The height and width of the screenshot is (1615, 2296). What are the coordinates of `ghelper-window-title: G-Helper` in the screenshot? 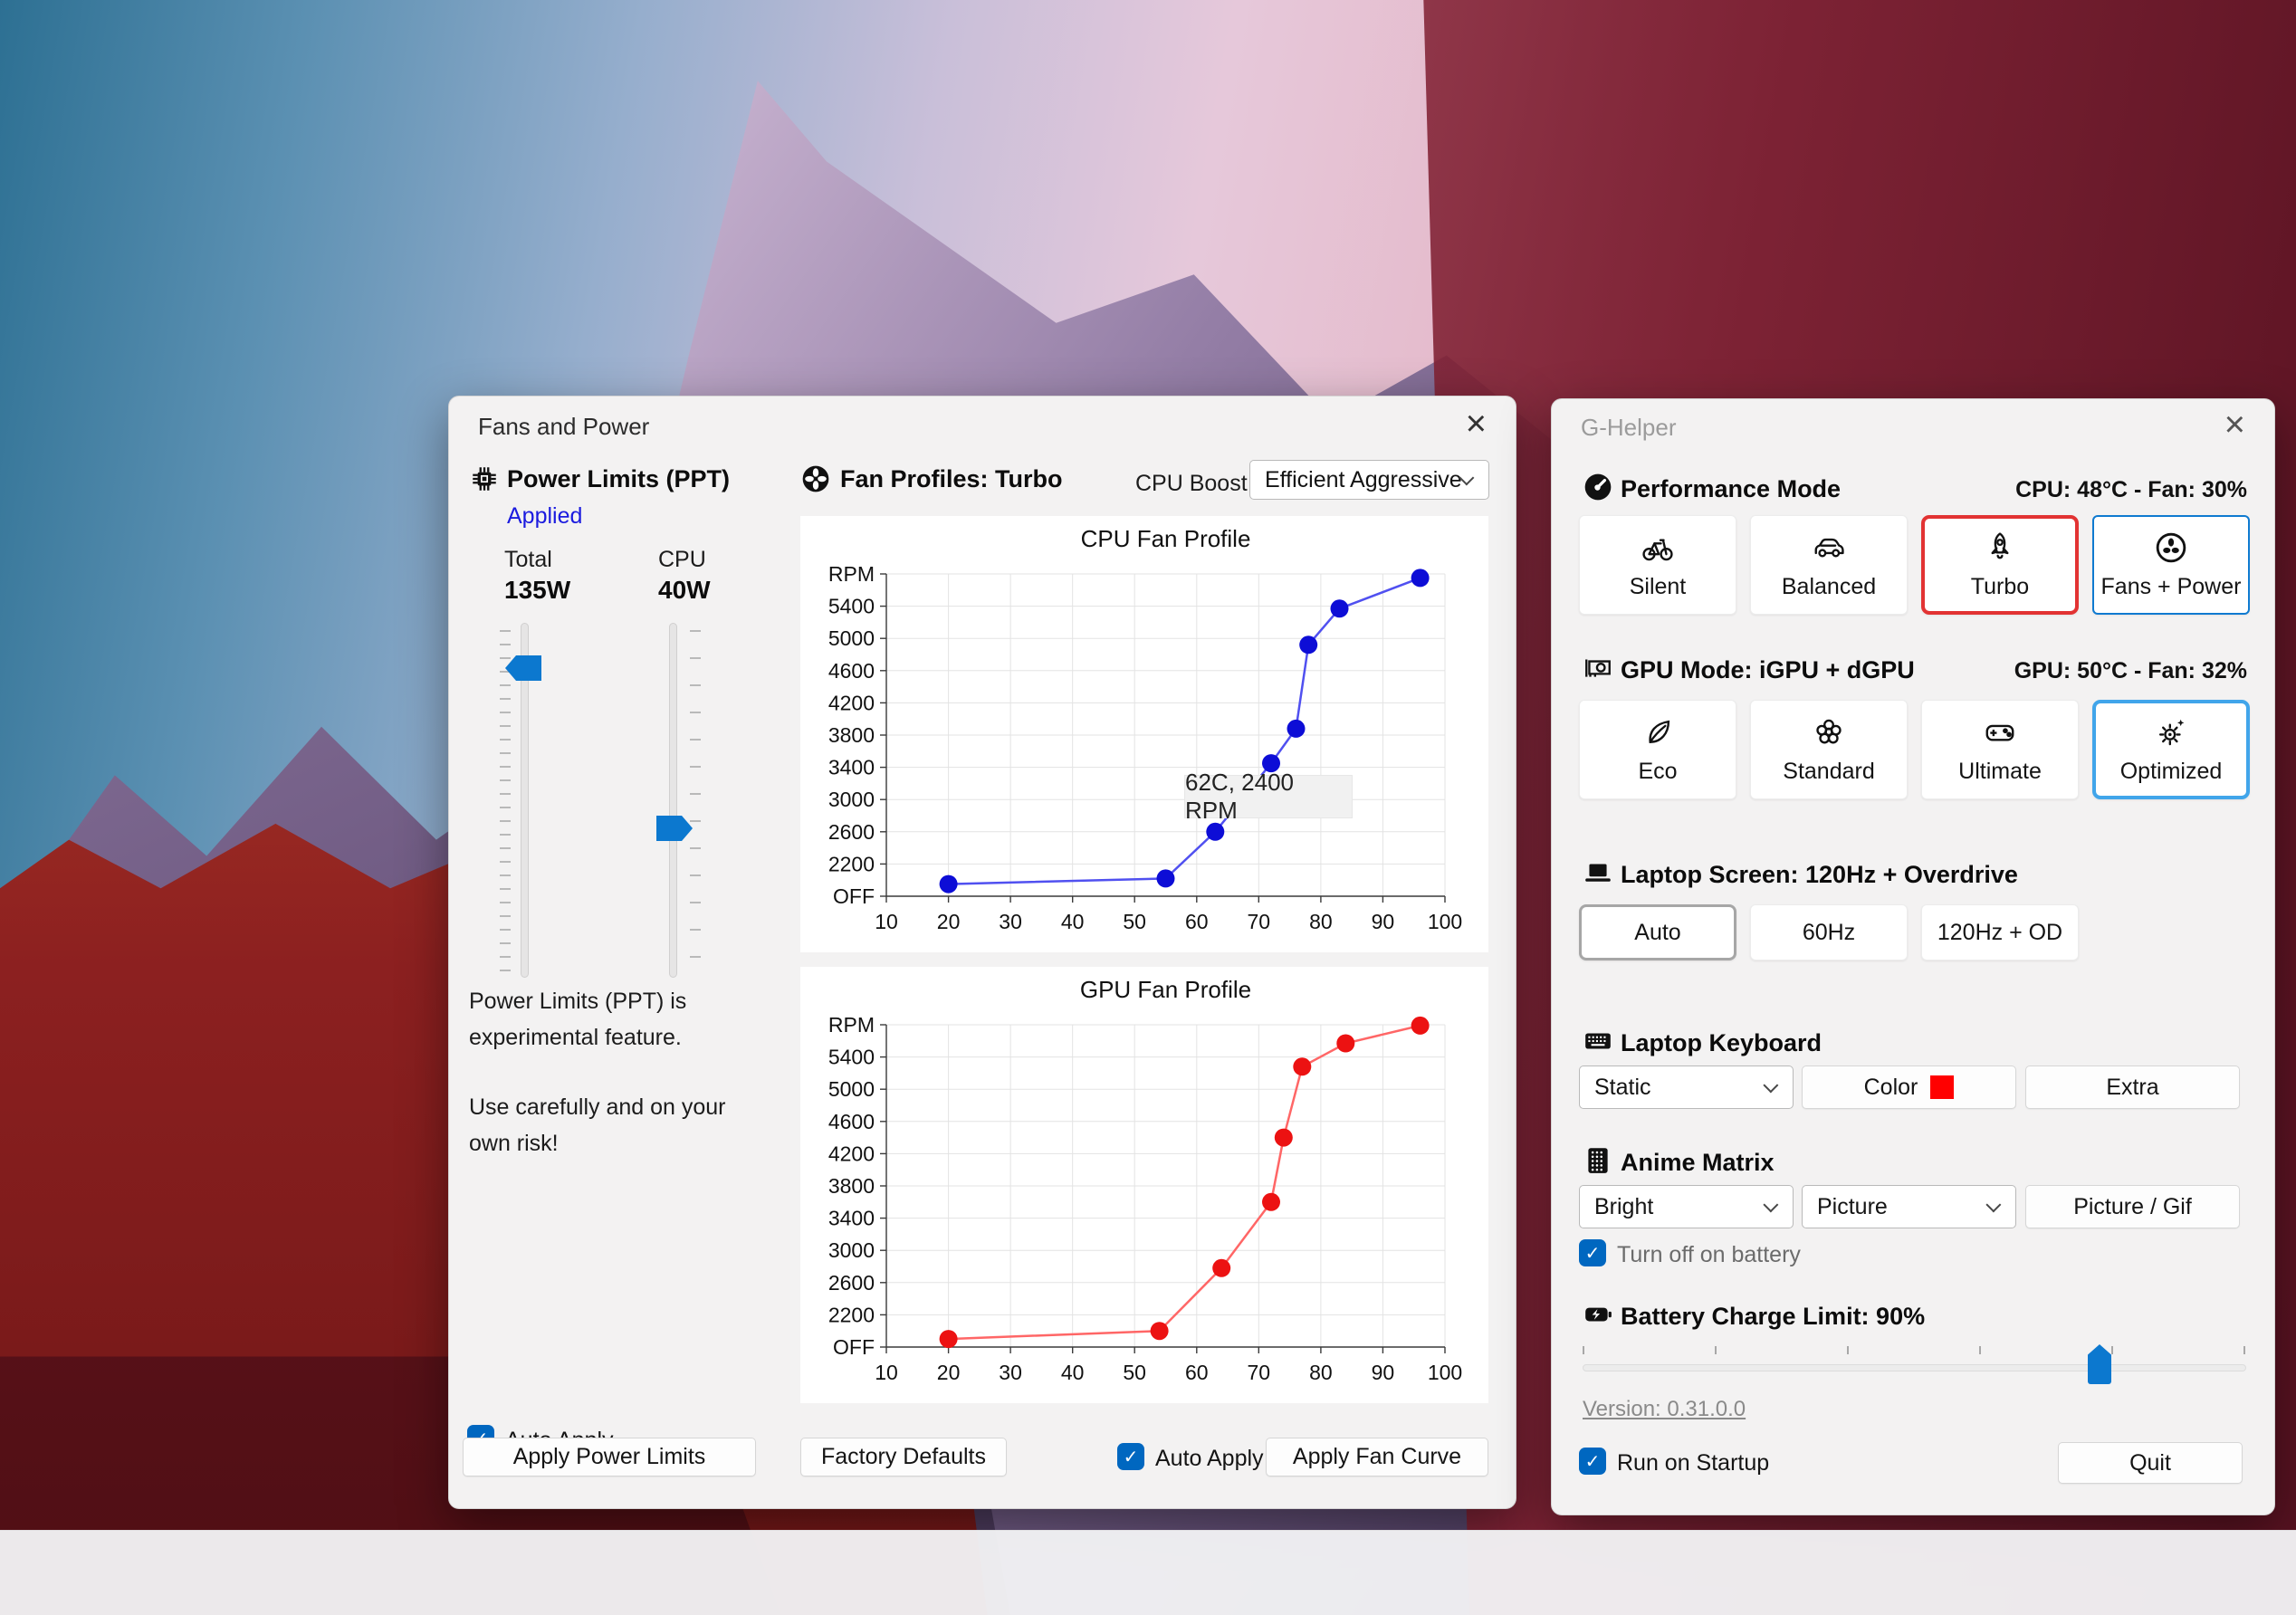 It's located at (1629, 427).